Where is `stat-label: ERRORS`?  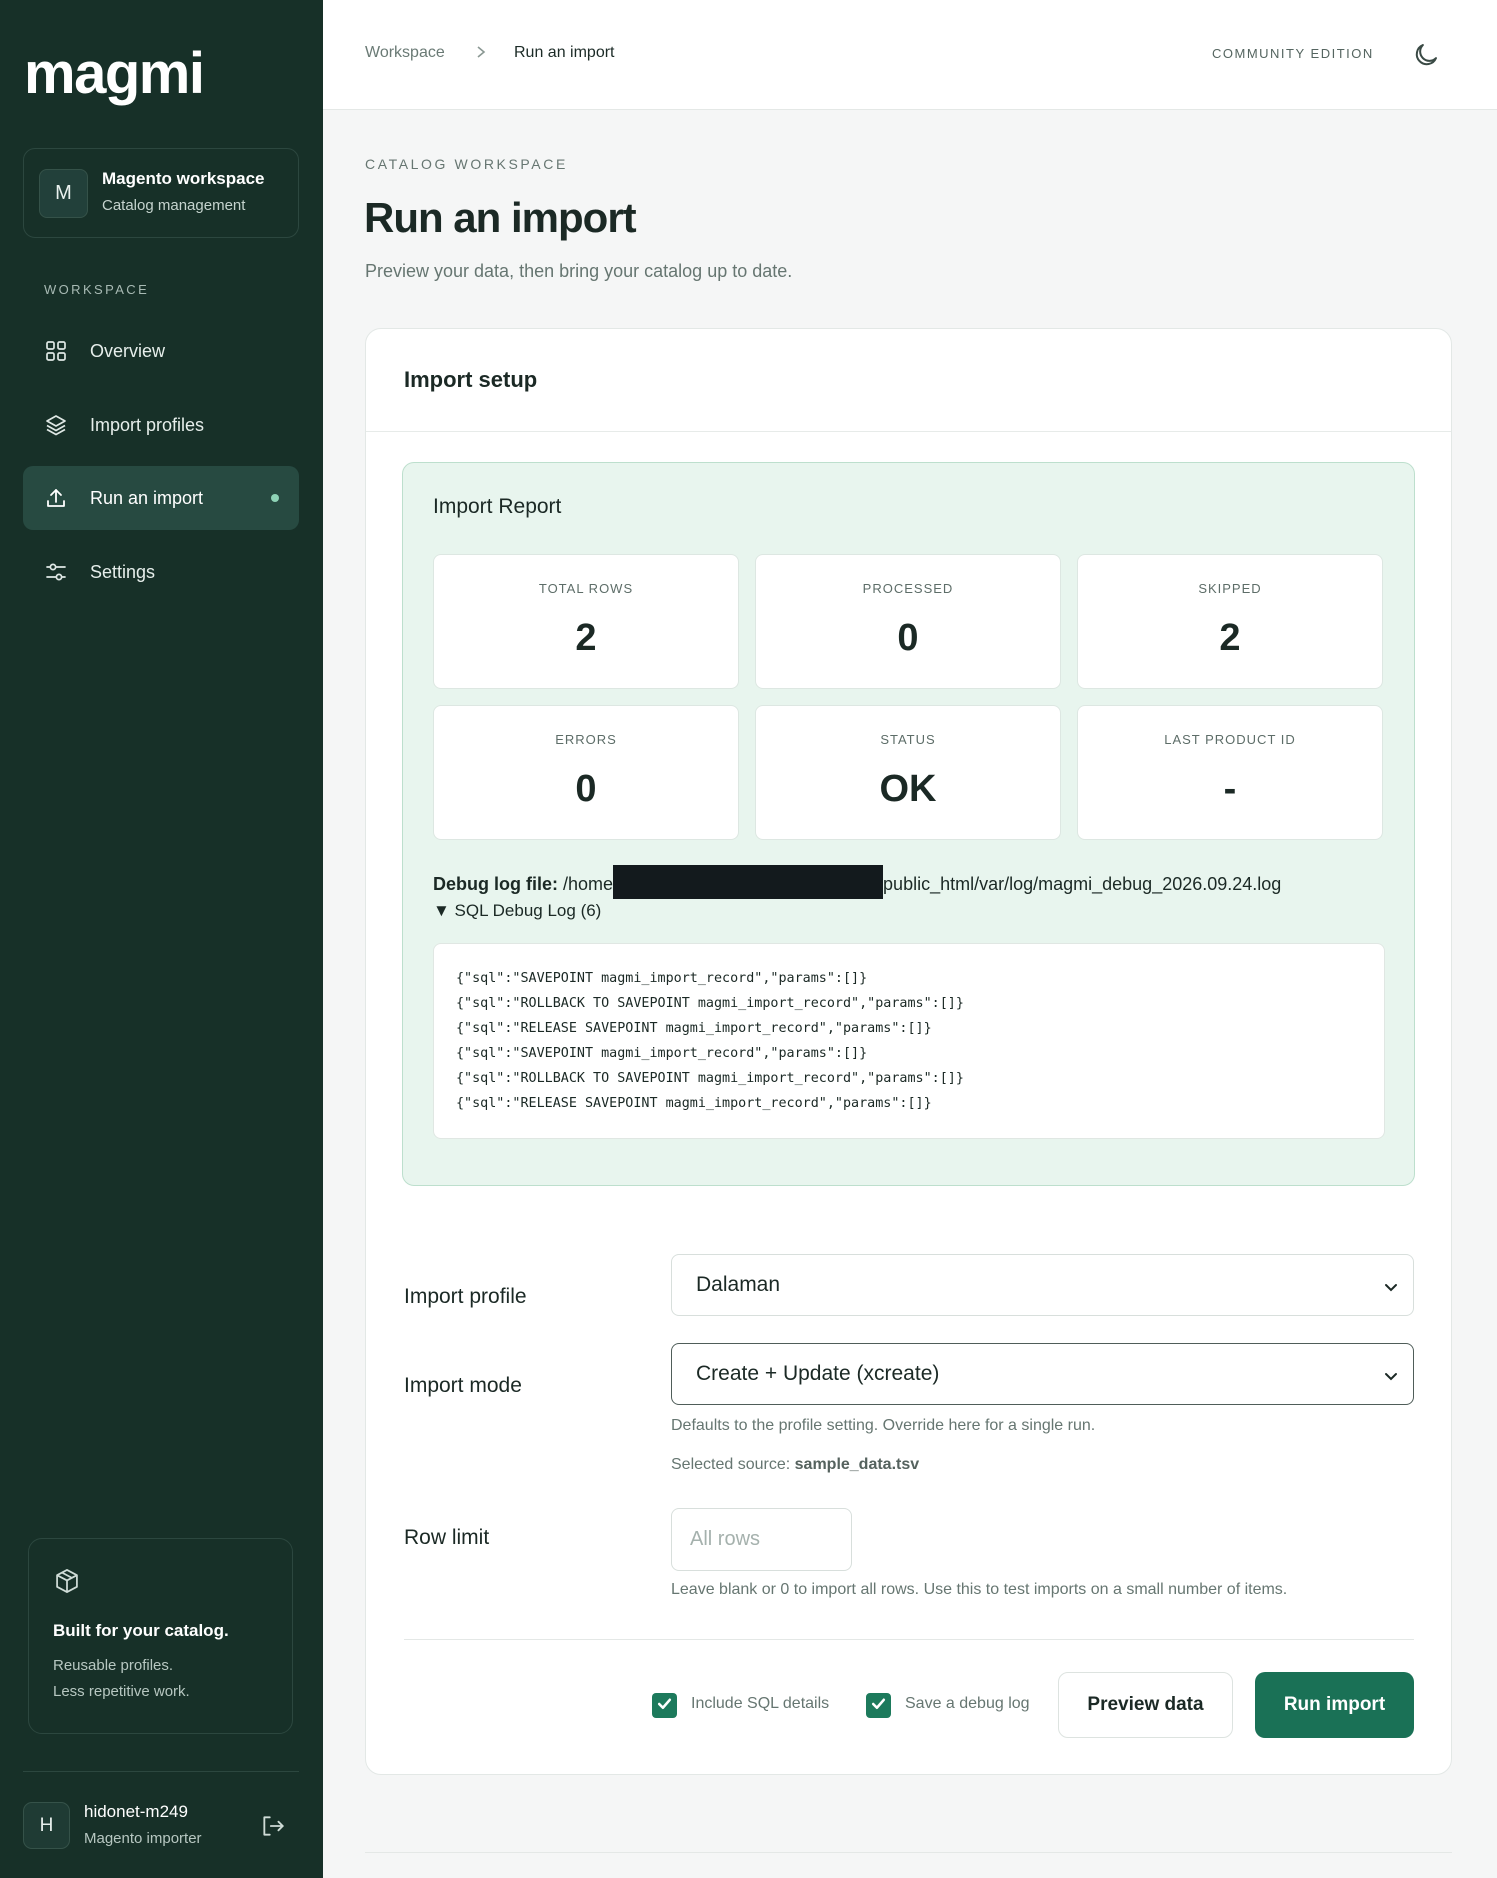
stat-label: ERRORS is located at coordinates (586, 739).